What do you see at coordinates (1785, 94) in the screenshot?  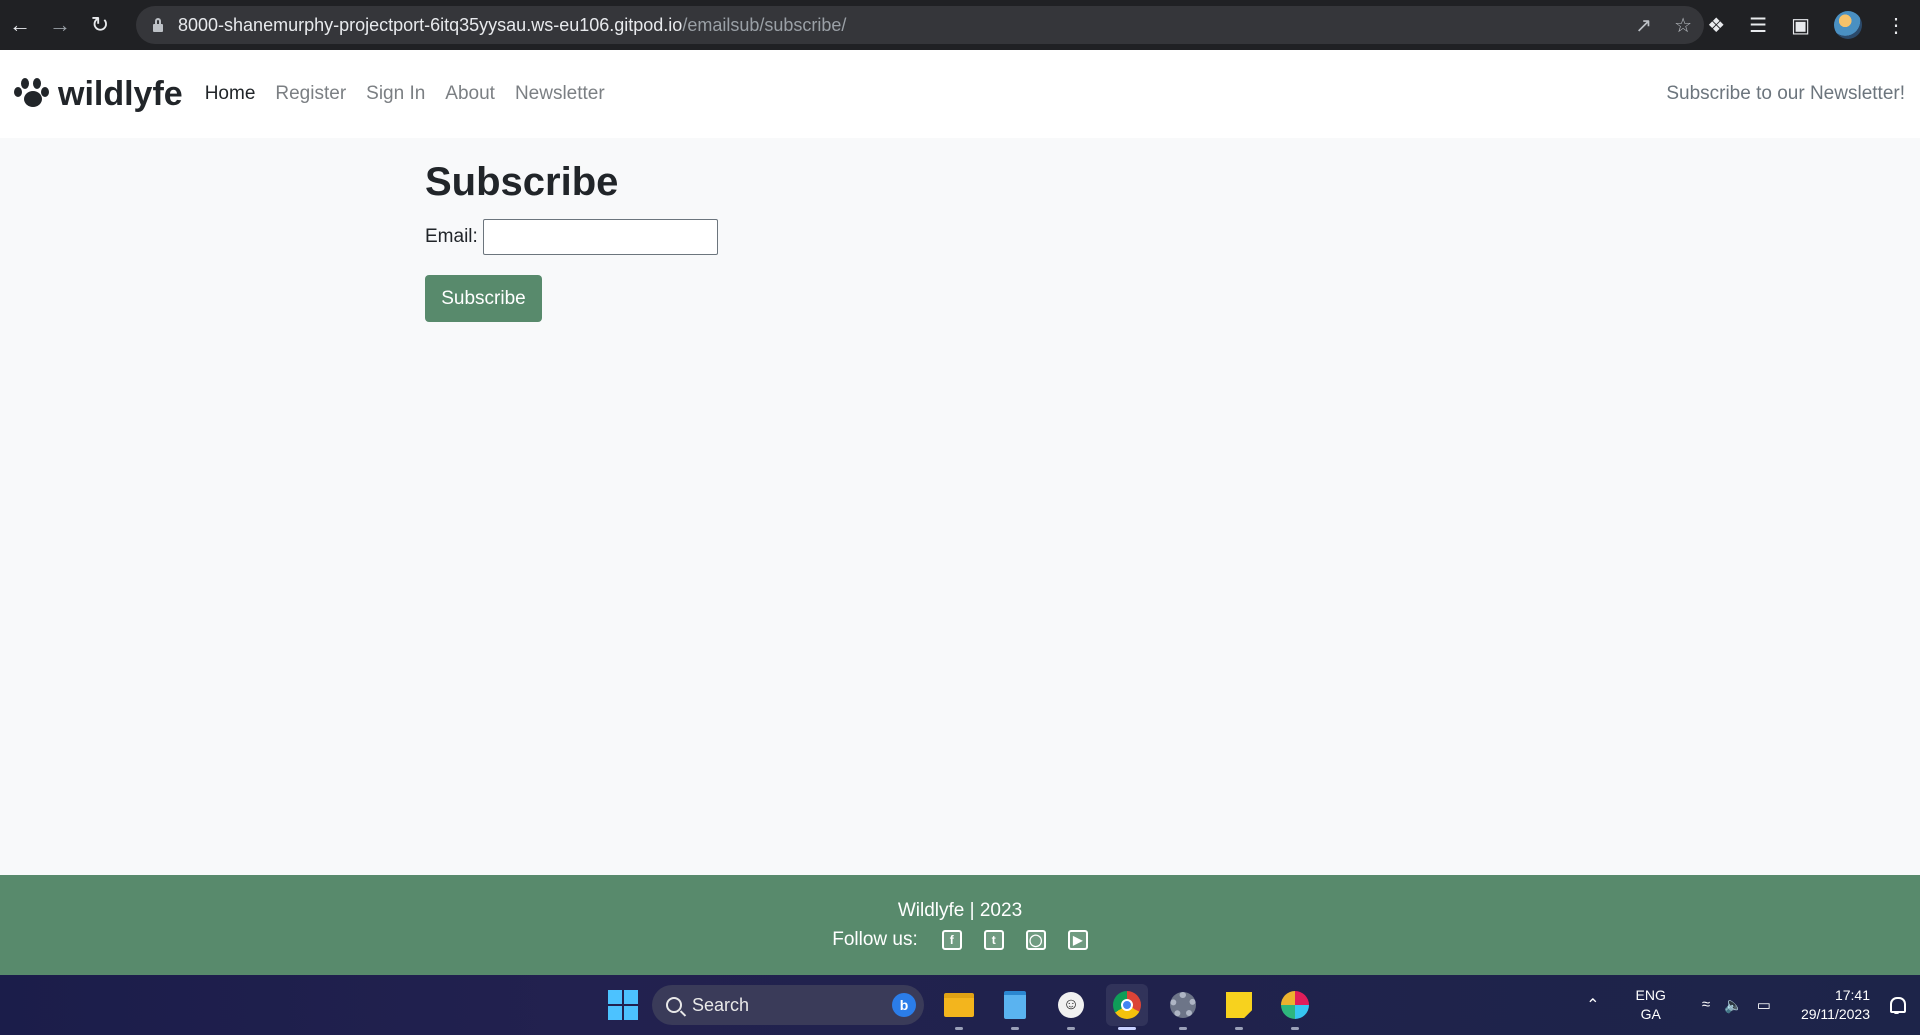 I see `newsletter-cta: Subscribe to our Newsletter!` at bounding box center [1785, 94].